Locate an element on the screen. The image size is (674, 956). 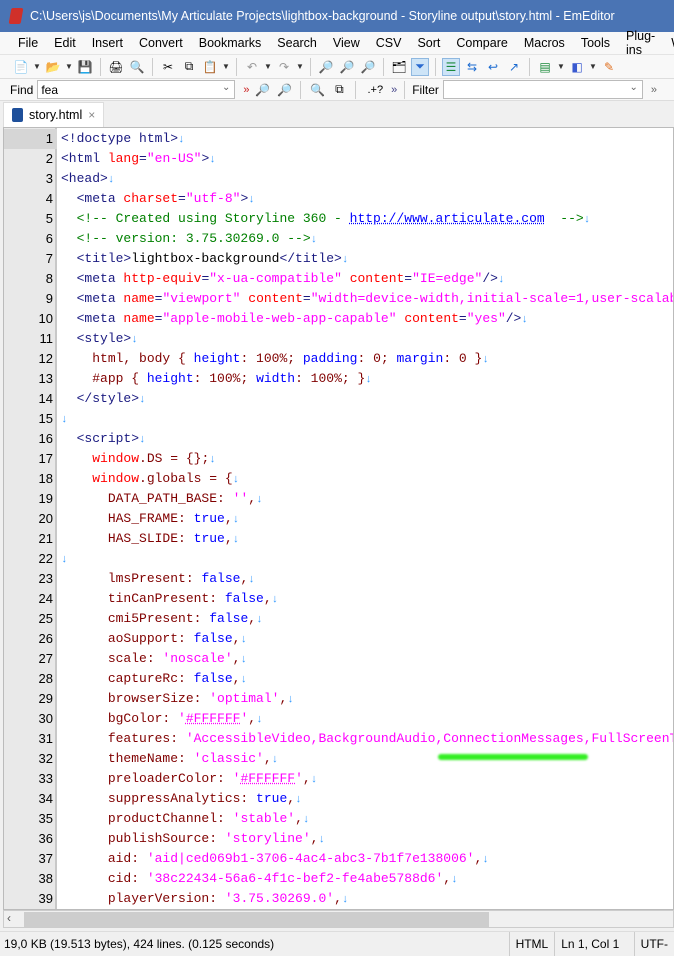
code-line: 27 scale: 'noscale',↓ is located at coordinates (338, 659).